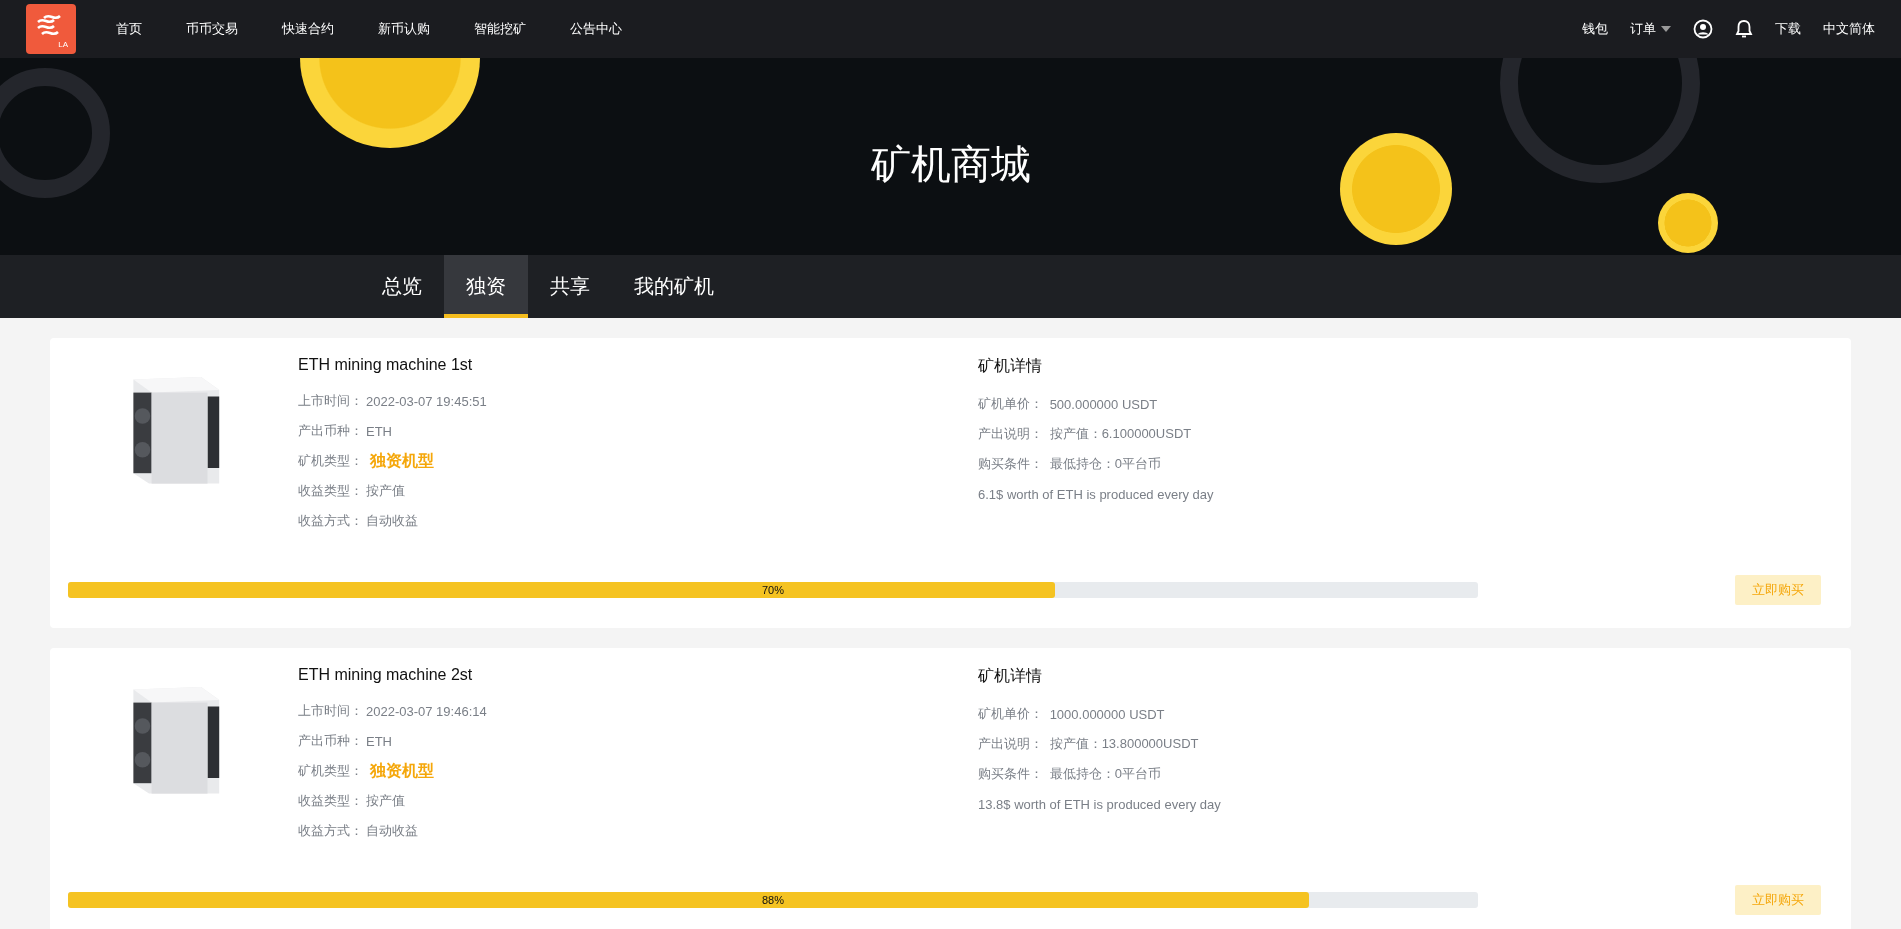 The height and width of the screenshot is (929, 1901). I want to click on nav-link: 钱包, so click(1595, 29).